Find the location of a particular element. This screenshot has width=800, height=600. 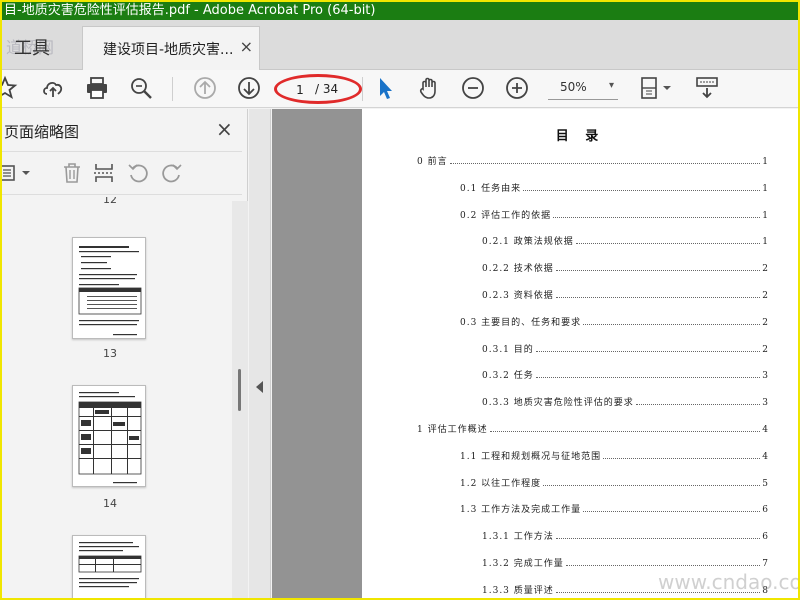

chevron-down-icon: ▾ is located at coordinates (611, 85).